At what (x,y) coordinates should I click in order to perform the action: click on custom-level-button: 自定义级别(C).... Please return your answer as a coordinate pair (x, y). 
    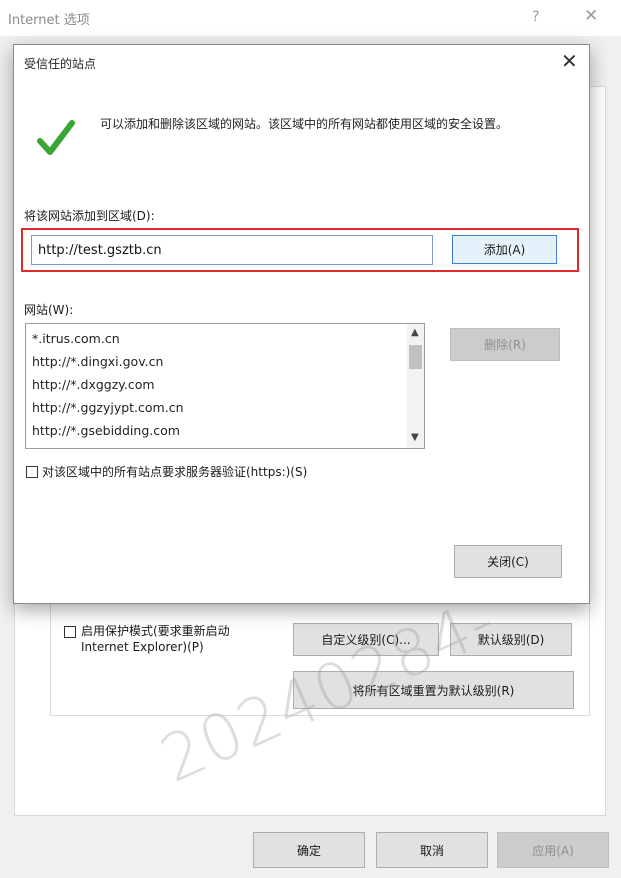
    Looking at the image, I should click on (366, 639).